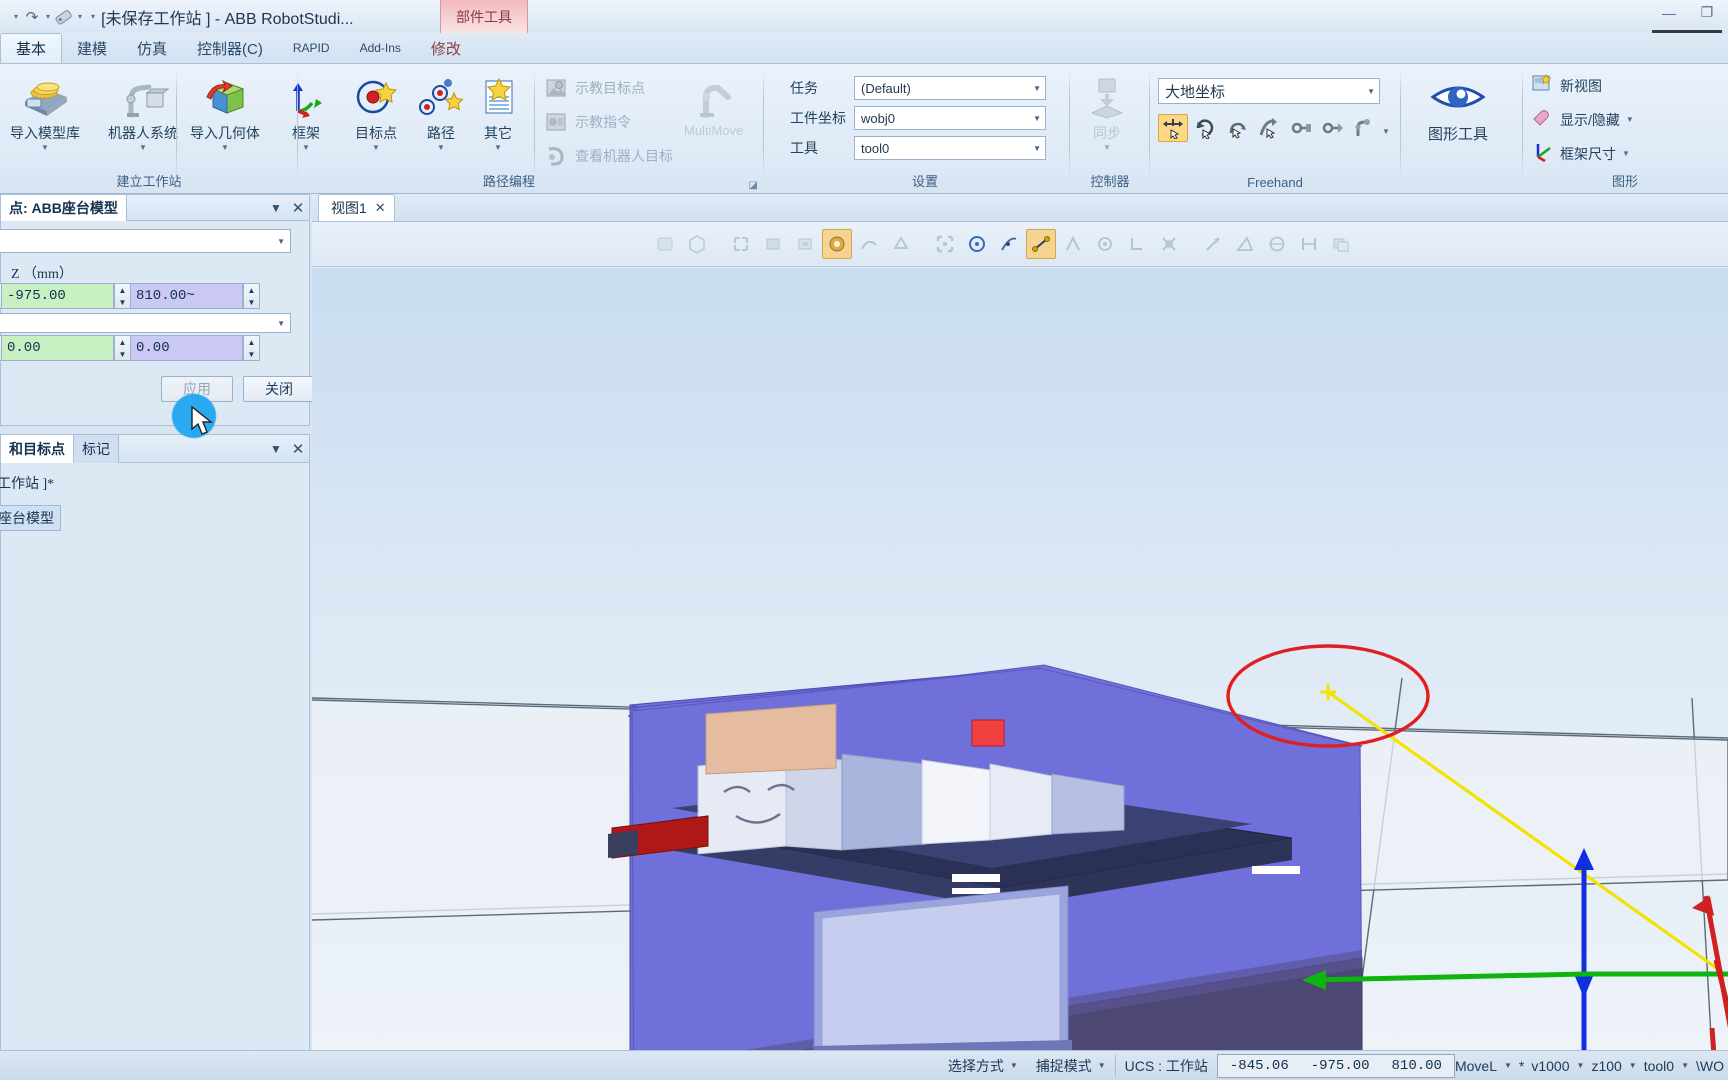 The height and width of the screenshot is (1080, 1728). I want to click on select-mechanism-icon, so click(805, 244).